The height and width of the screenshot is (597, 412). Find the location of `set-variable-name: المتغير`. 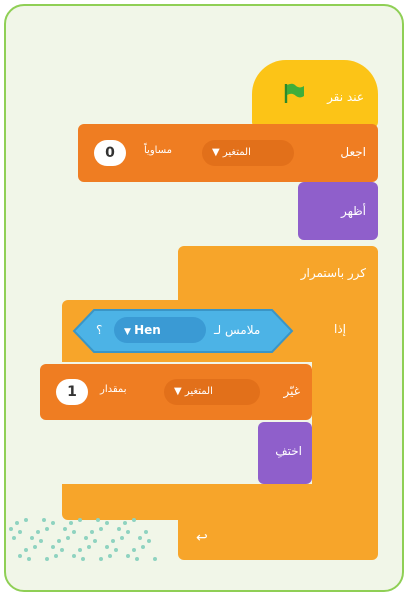

set-variable-name: المتغير is located at coordinates (236, 152).